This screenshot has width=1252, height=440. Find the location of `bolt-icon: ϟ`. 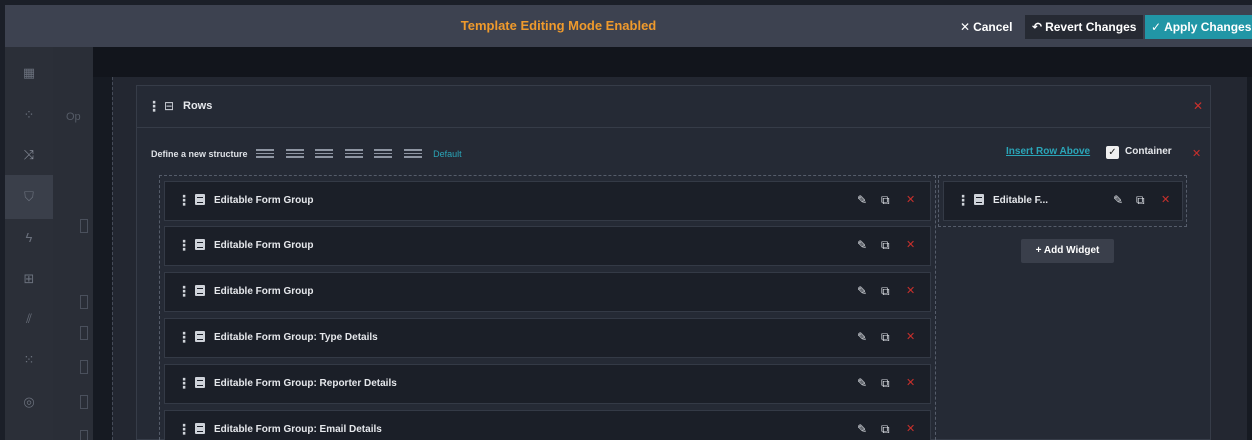

bolt-icon: ϟ is located at coordinates (29, 238).